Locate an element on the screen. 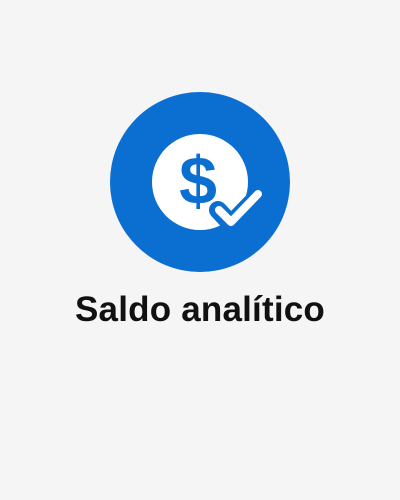  dollar-check-icon: $ is located at coordinates (210, 183).